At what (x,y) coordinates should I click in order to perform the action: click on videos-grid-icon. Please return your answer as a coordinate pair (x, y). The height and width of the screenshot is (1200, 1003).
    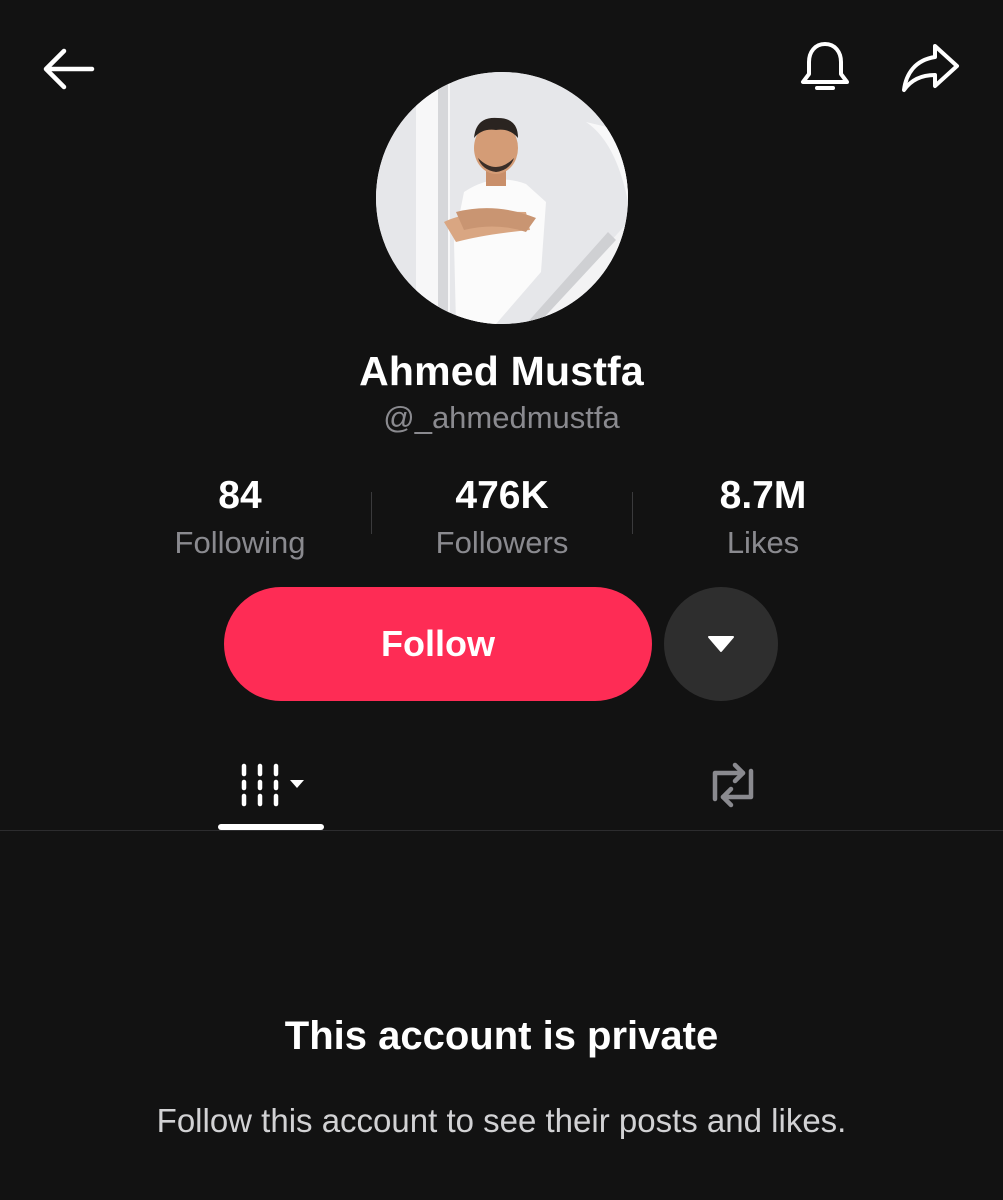
    Looking at the image, I should click on (272, 785).